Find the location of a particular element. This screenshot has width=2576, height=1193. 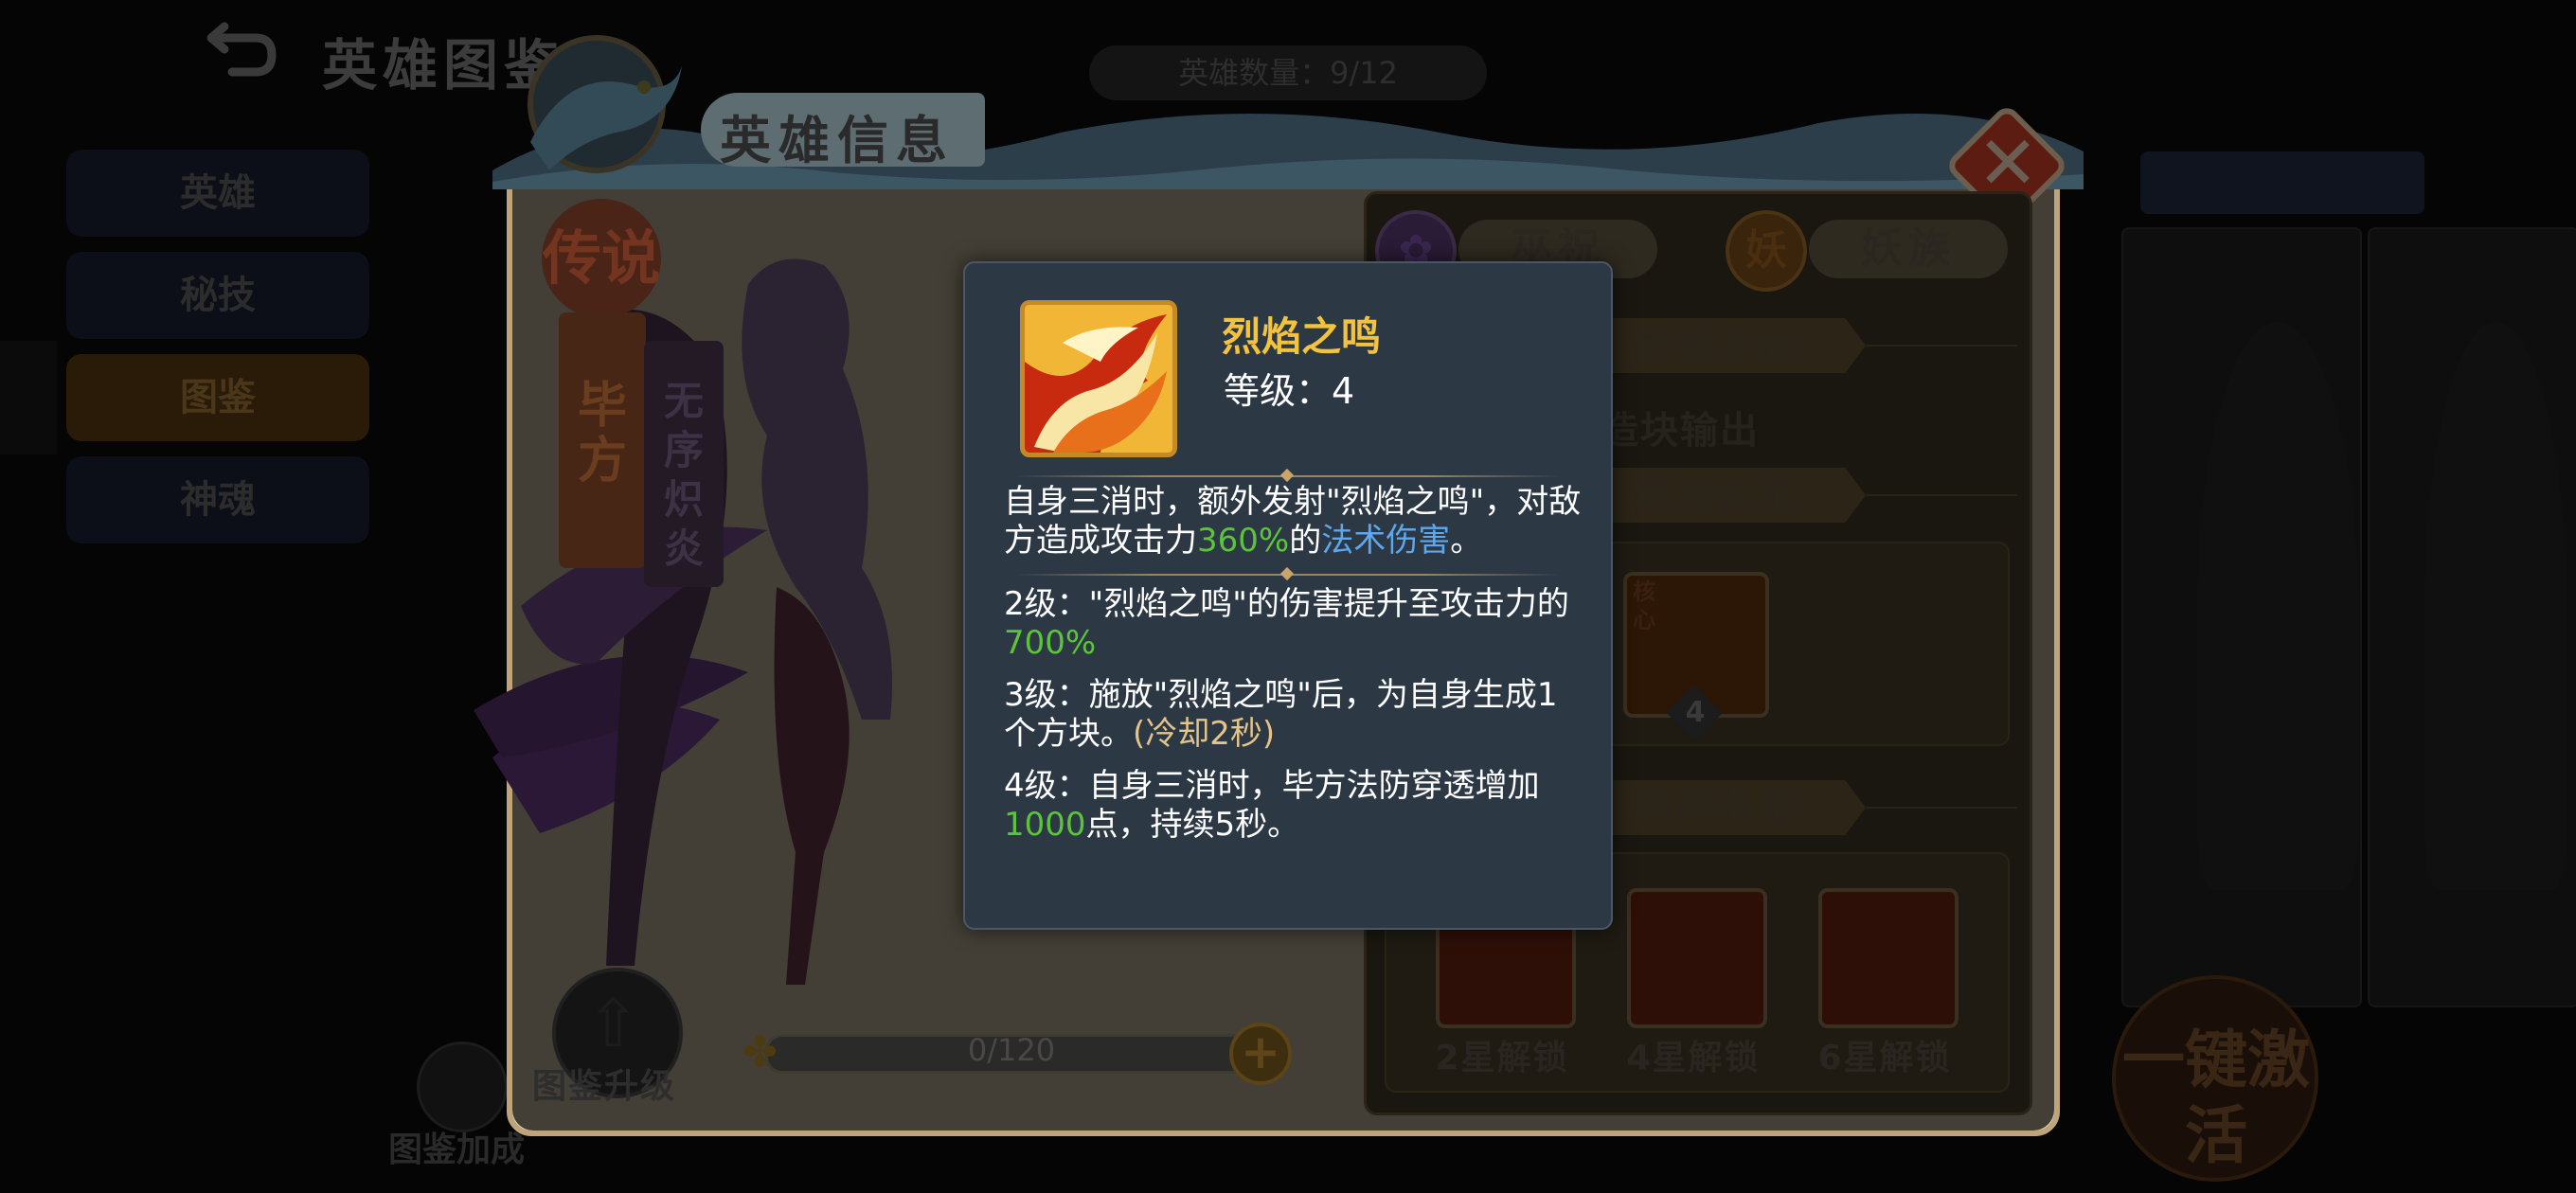

filter-tab is located at coordinates (2282, 182).